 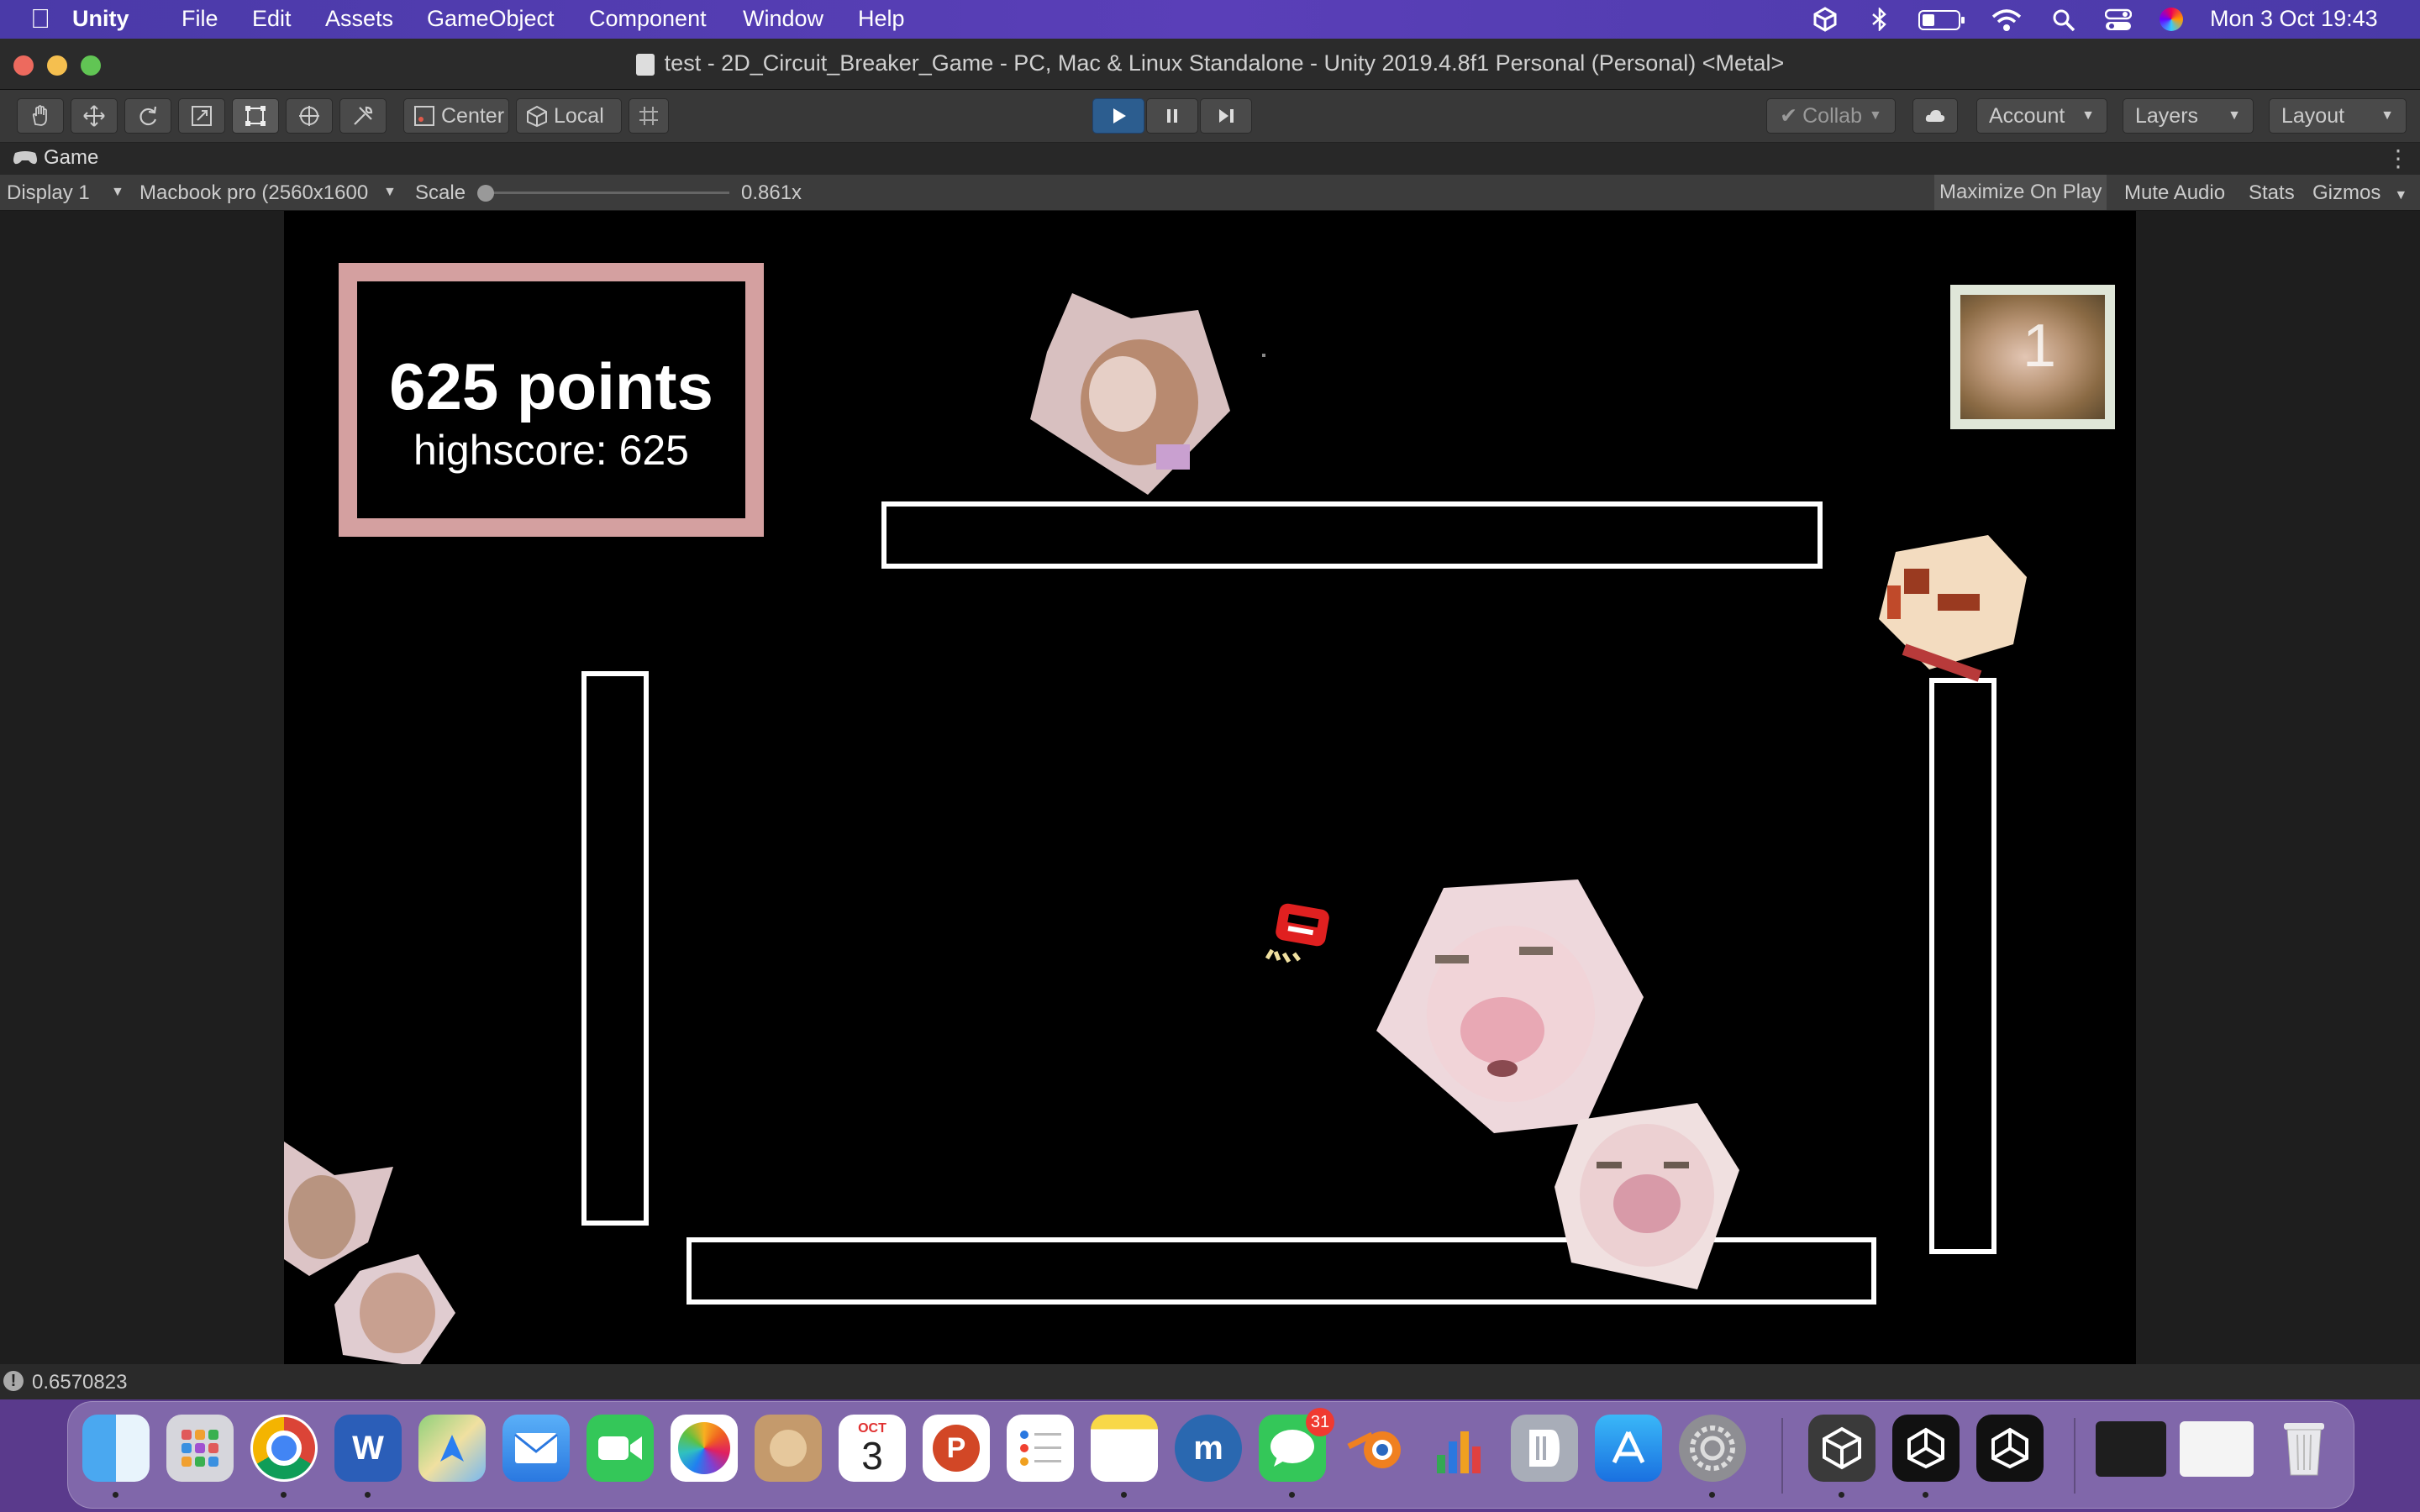 I want to click on maps-icon, so click(x=452, y=1448).